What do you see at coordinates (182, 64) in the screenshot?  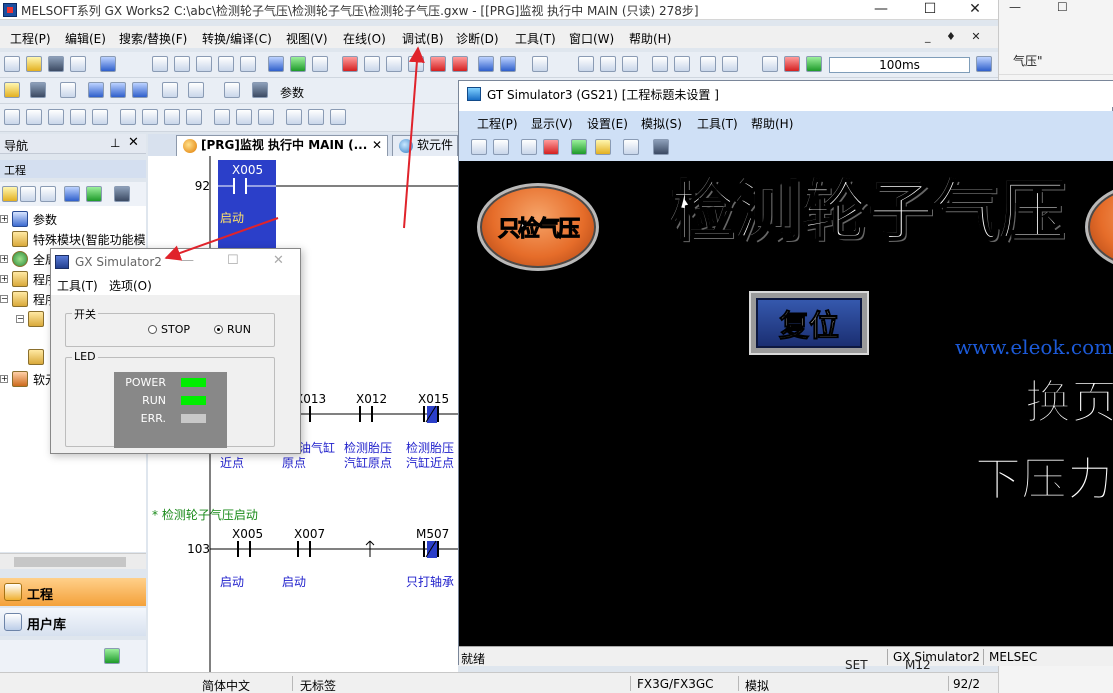 I see `copy-icon` at bounding box center [182, 64].